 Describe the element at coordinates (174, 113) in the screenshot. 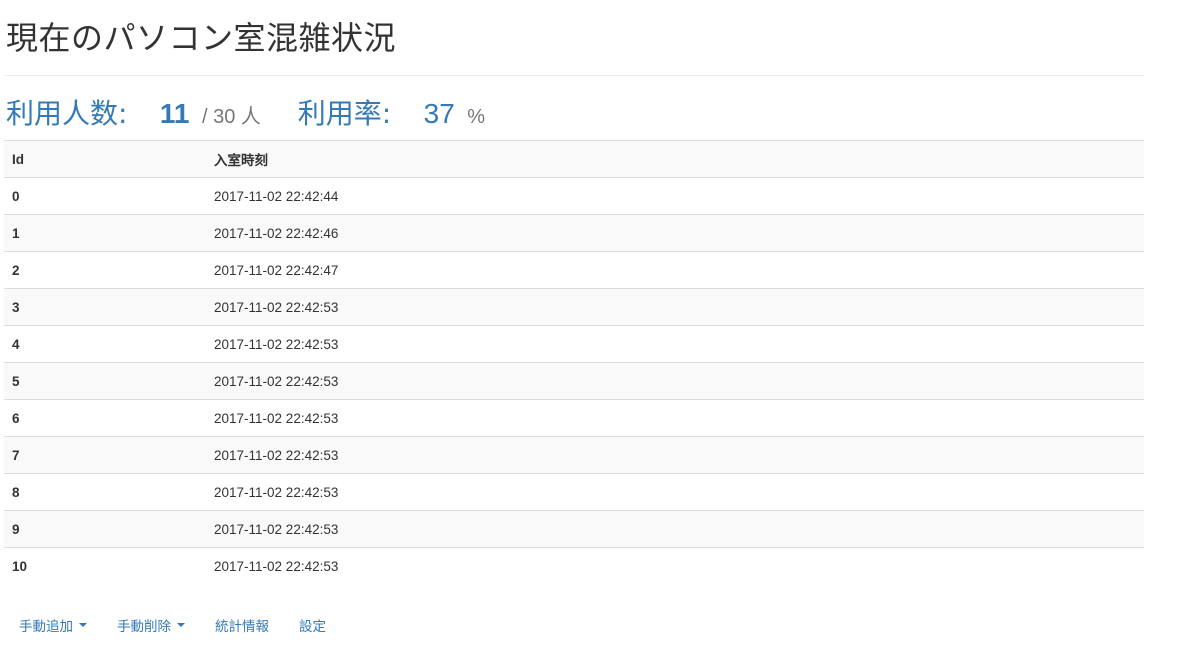

I see `users-count: 11` at that location.